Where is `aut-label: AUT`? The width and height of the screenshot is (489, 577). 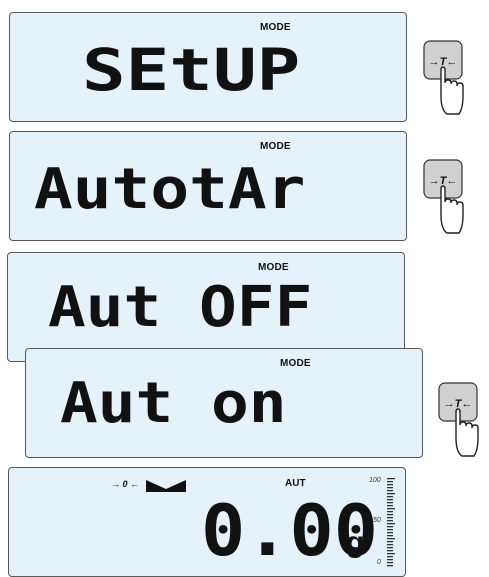 aut-label: AUT is located at coordinates (295, 483).